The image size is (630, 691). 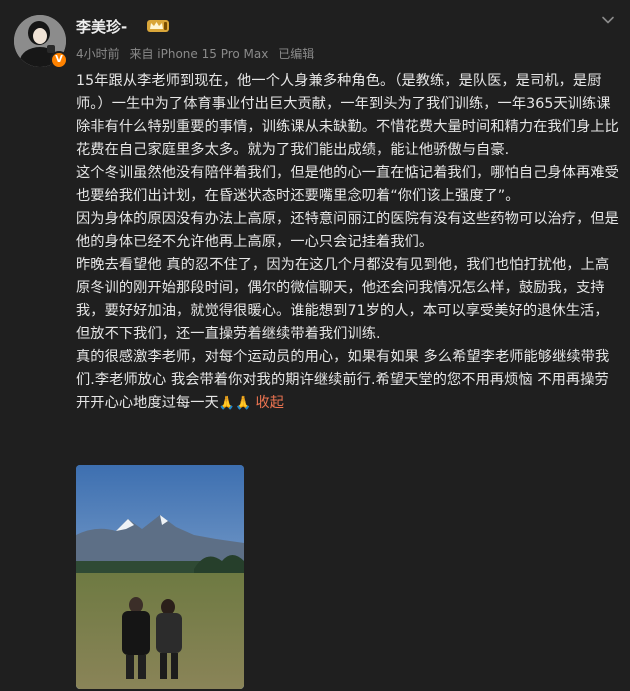 What do you see at coordinates (160, 577) in the screenshot?
I see `post-photo` at bounding box center [160, 577].